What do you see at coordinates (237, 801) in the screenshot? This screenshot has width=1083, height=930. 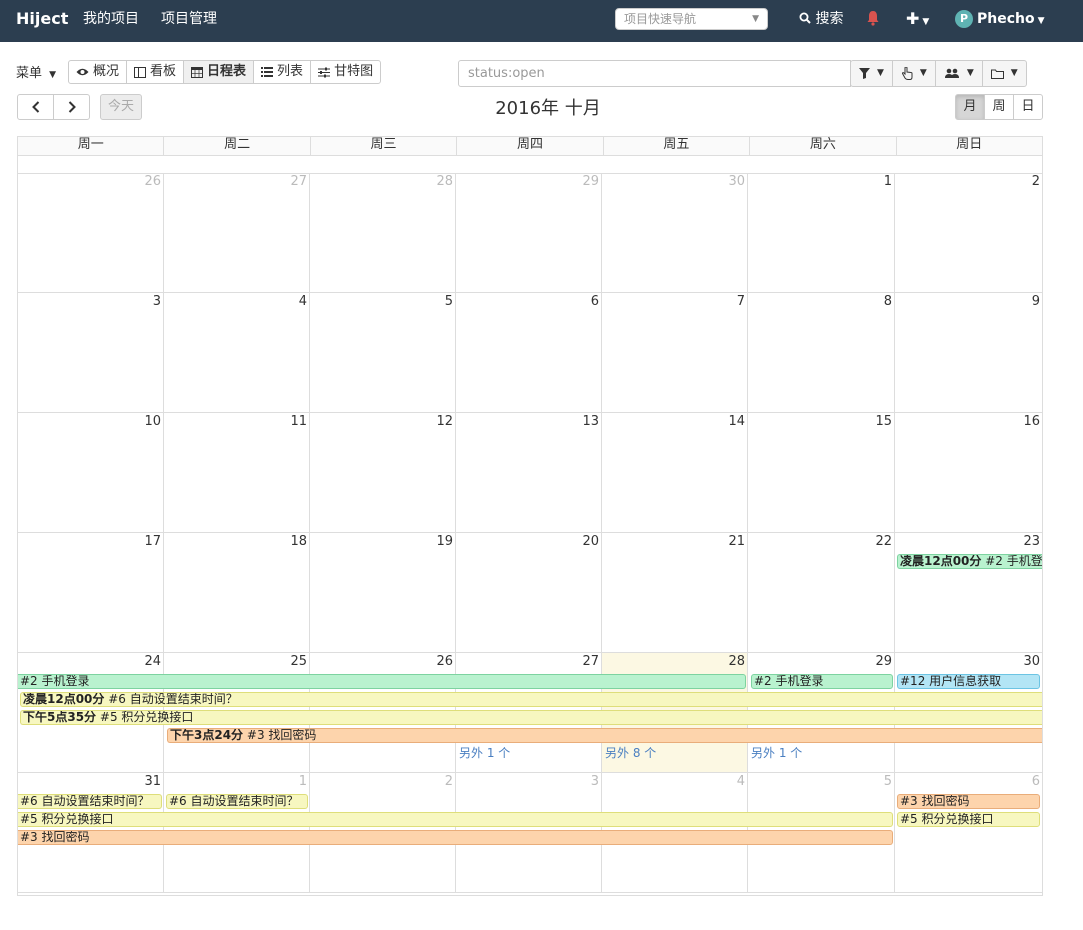 I see `event-w6-autoend-b: #6 自动设置结束时间？` at bounding box center [237, 801].